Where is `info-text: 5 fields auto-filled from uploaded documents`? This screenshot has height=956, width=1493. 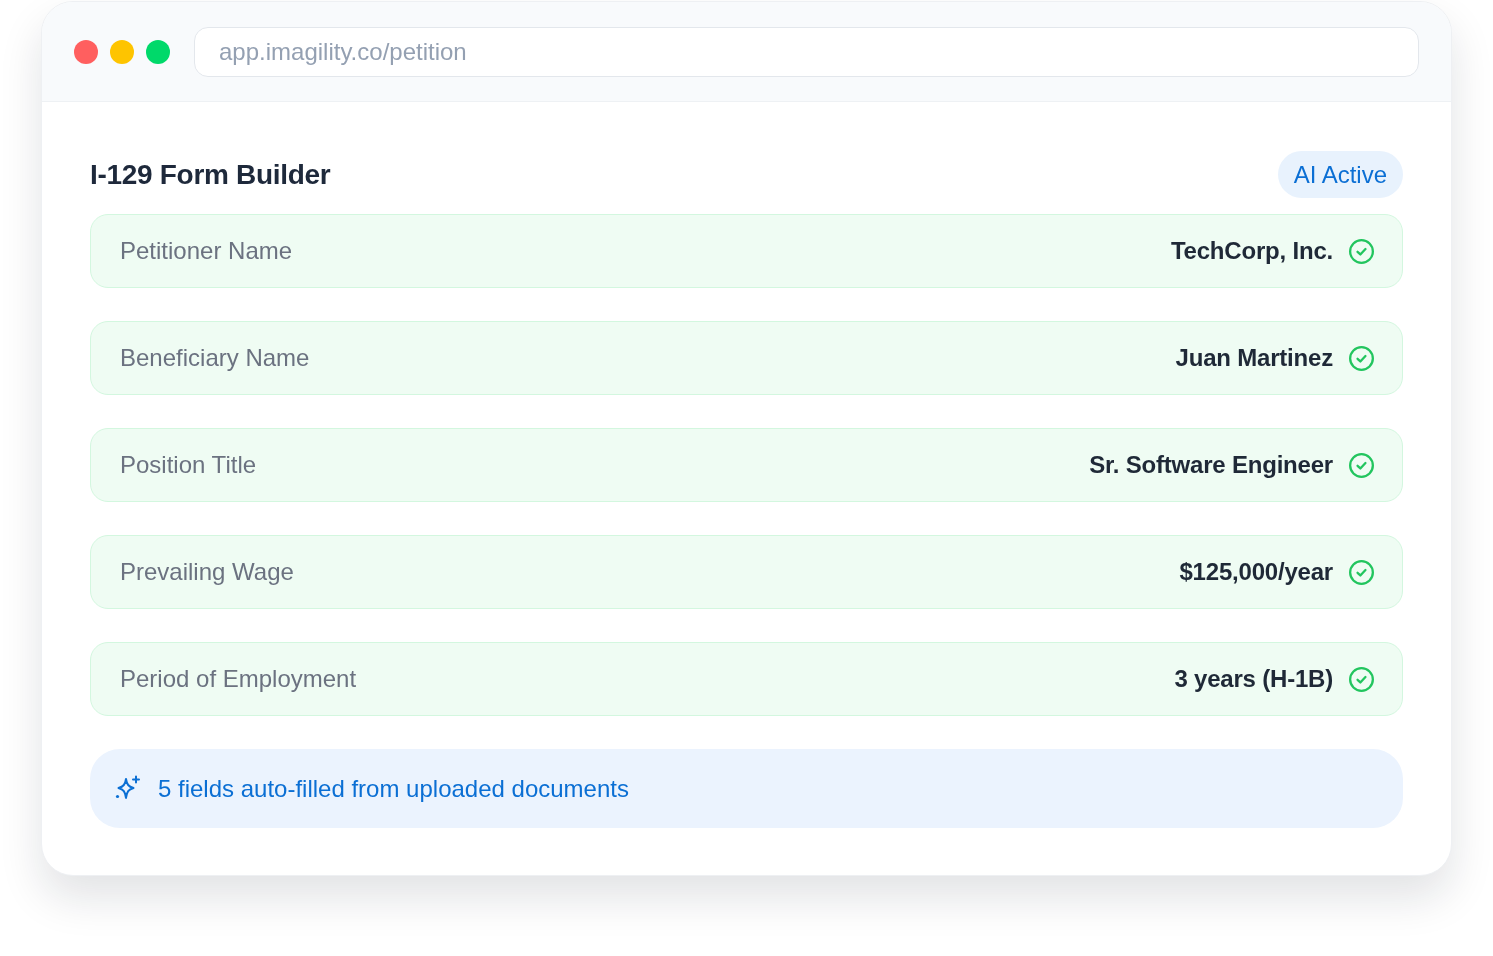
info-text: 5 fields auto-filled from uploaded documents is located at coordinates (393, 788).